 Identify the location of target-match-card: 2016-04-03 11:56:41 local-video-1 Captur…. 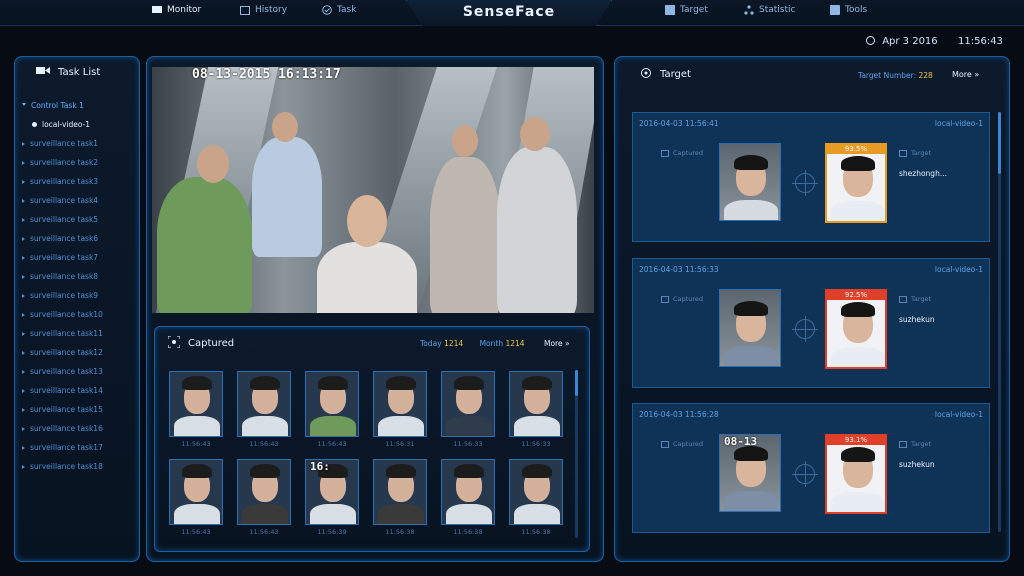
(811, 177).